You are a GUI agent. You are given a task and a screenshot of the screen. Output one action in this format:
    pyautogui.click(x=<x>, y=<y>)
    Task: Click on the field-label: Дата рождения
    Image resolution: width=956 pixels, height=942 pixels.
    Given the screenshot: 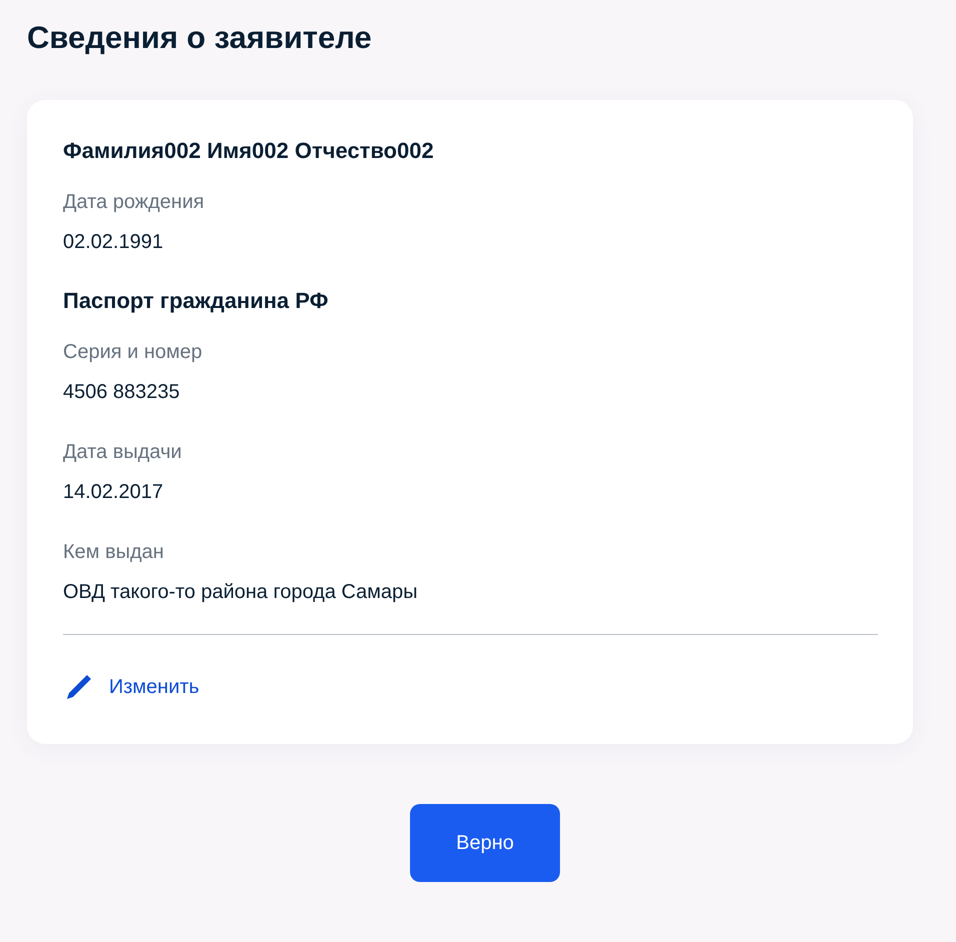 What is the action you would take?
    pyautogui.click(x=134, y=202)
    